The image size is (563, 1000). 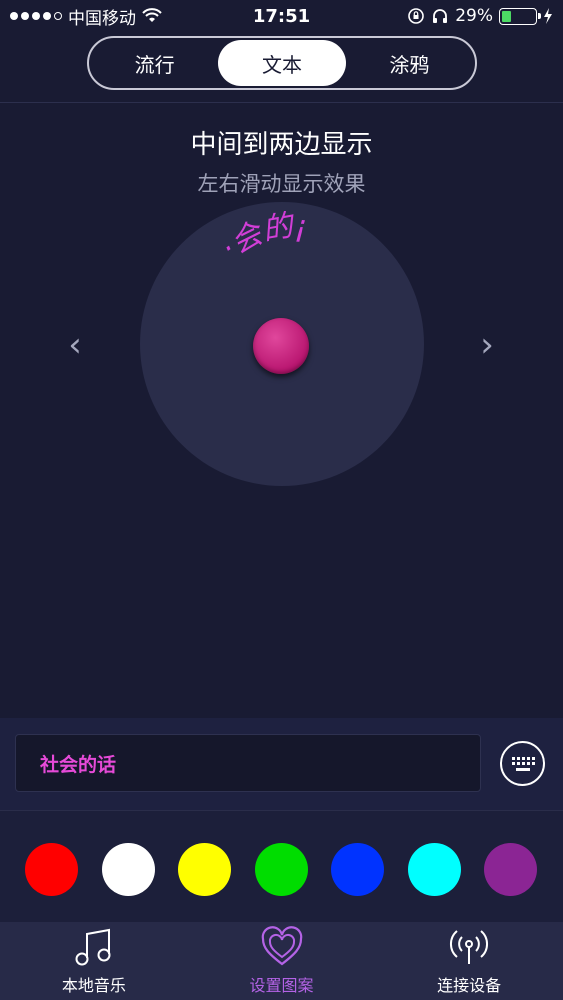 I want to click on preview-text: ·会的¡, so click(x=265, y=238).